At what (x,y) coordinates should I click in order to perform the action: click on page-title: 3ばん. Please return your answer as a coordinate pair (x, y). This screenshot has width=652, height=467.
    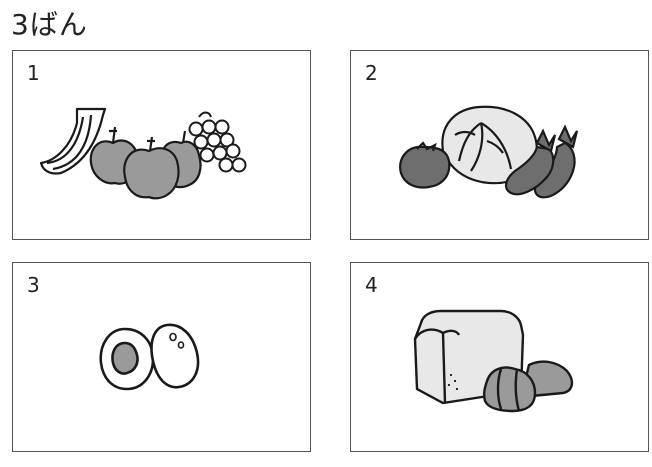
    Looking at the image, I should click on (49, 24).